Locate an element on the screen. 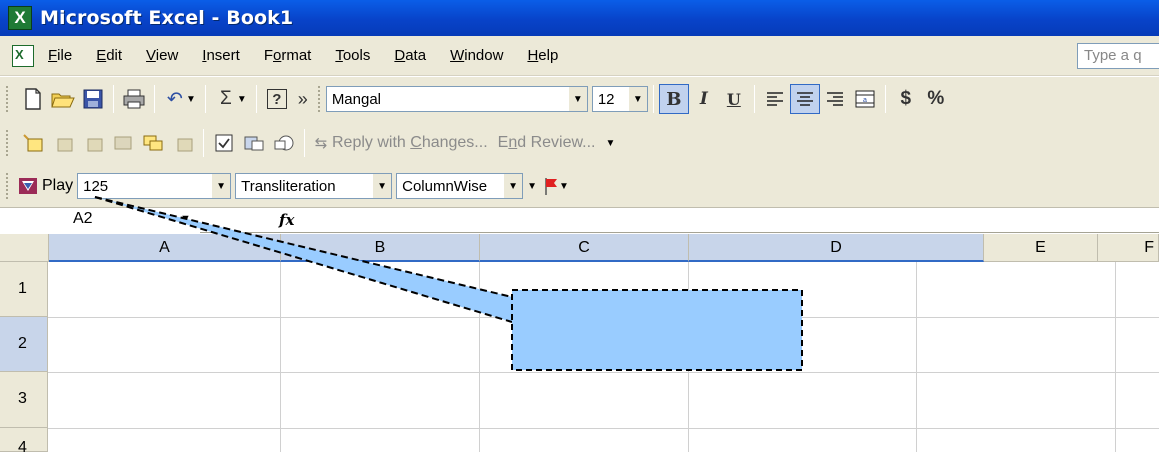  window-title: Microsoft Excel - Book1 is located at coordinates (167, 18).